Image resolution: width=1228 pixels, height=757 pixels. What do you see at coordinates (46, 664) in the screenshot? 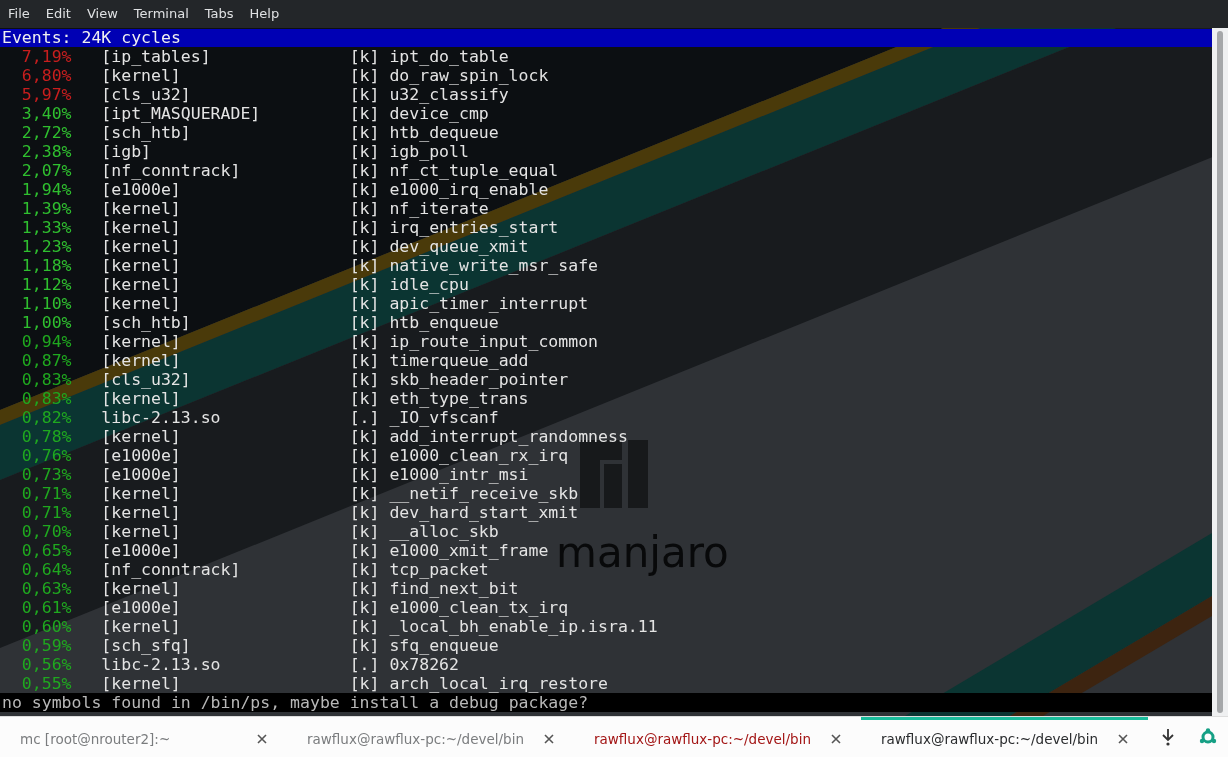
I see `percent-text: 0,56%` at bounding box center [46, 664].